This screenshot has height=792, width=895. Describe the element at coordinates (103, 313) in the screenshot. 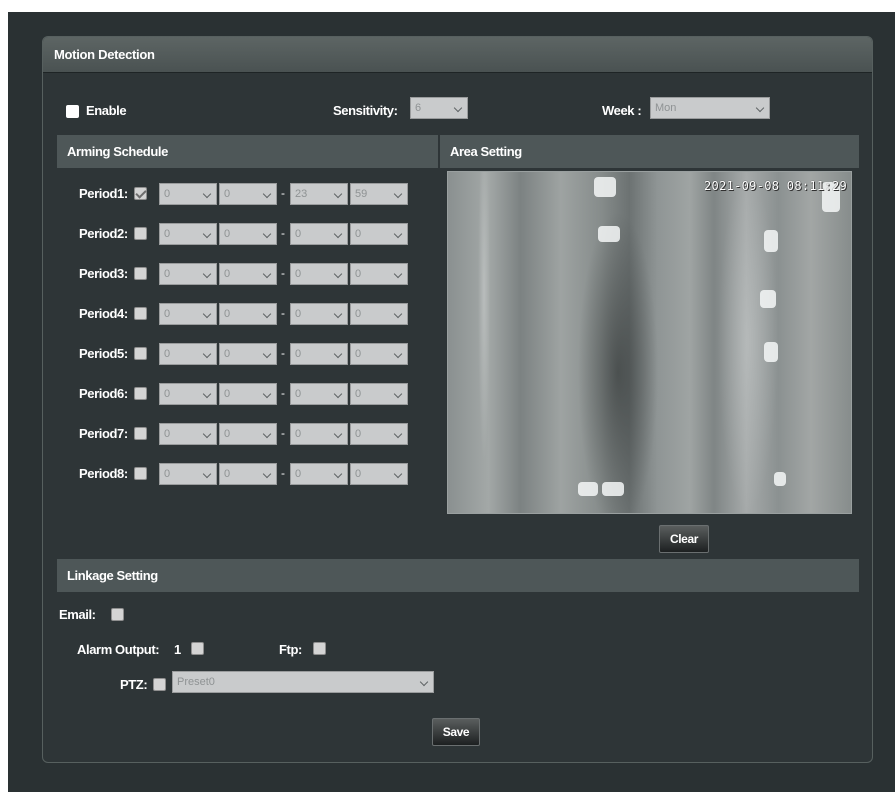

I see `period-label: Period4:` at that location.